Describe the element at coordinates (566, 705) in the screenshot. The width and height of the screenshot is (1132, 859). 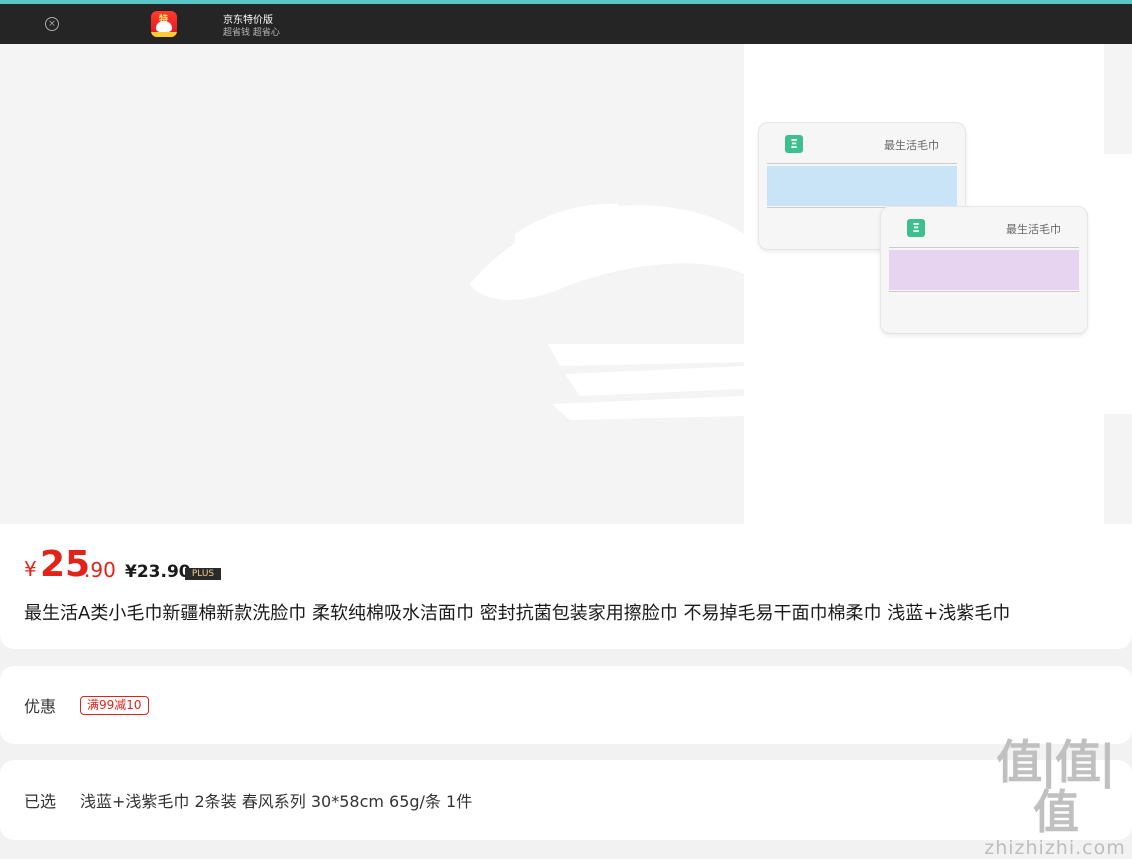
I see `coupon-row: 优惠 满99减10` at that location.